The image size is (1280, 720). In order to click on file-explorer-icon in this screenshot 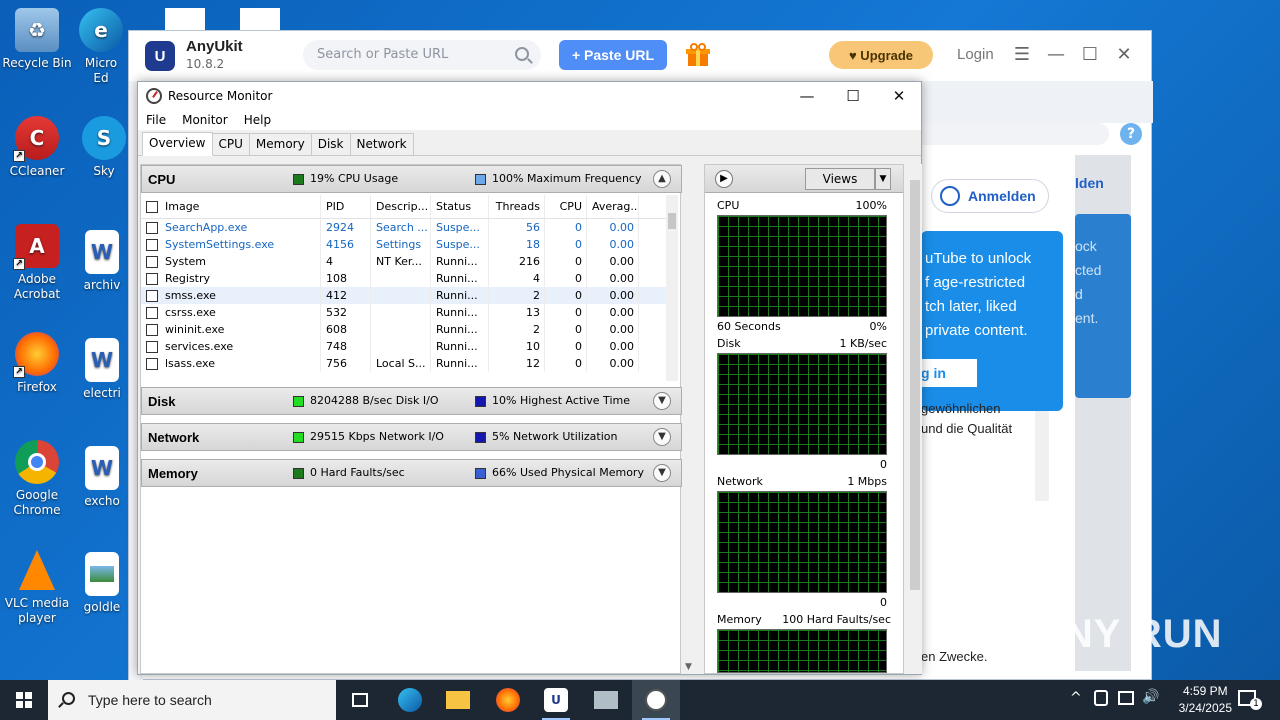, I will do `click(458, 700)`.